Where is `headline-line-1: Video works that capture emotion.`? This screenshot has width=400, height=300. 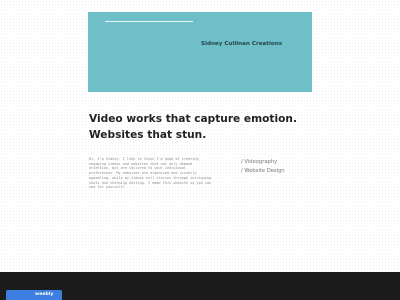 headline-line-1: Video works that capture emotion. is located at coordinates (193, 119).